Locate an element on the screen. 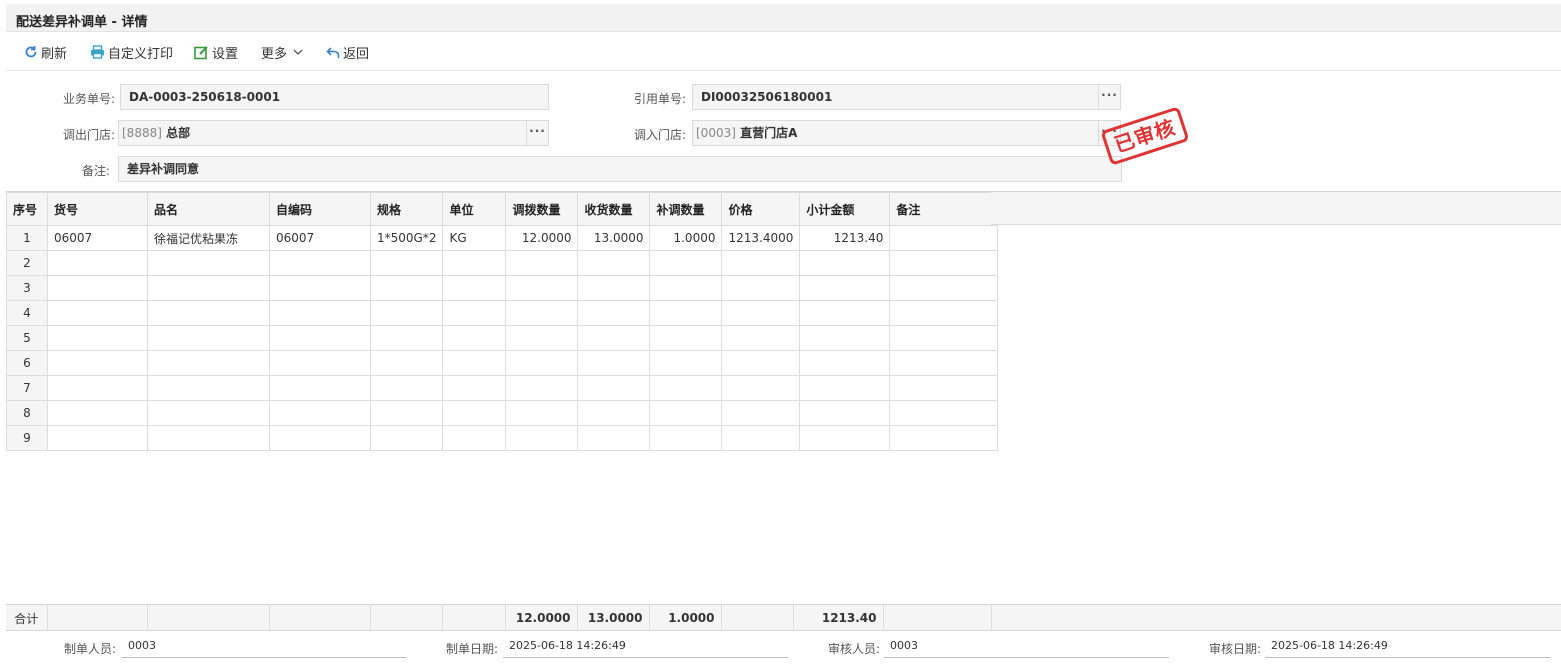  column-header: 备注 is located at coordinates (944, 209).